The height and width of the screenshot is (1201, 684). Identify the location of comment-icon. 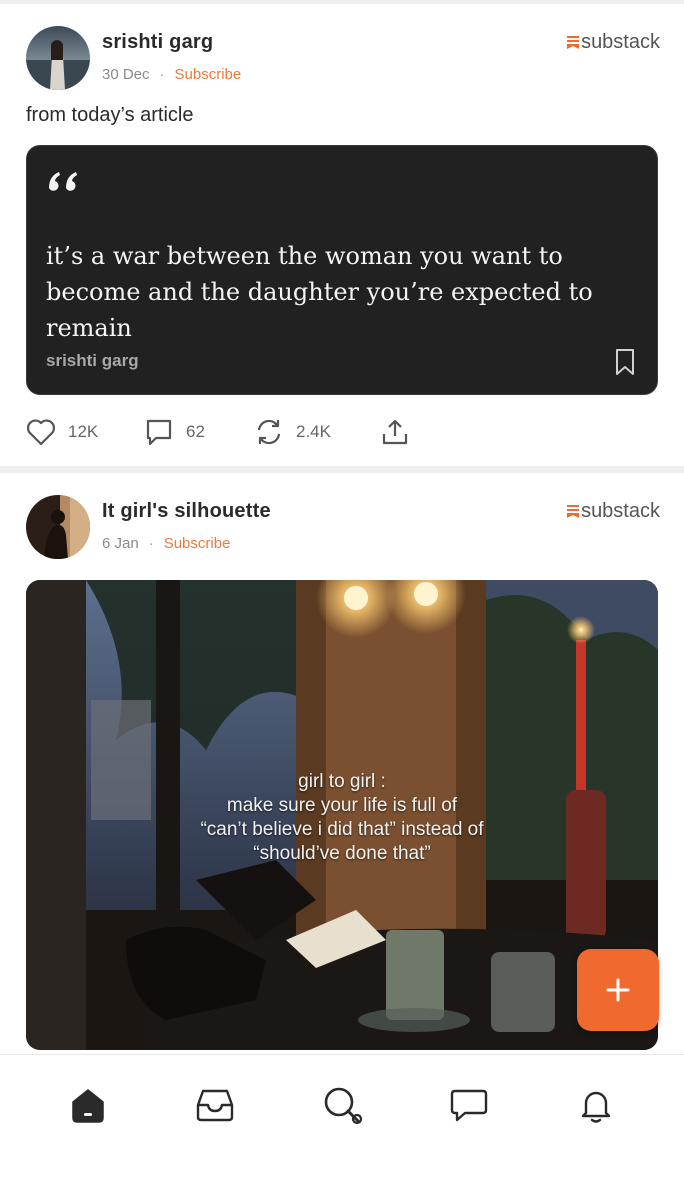
(159, 432).